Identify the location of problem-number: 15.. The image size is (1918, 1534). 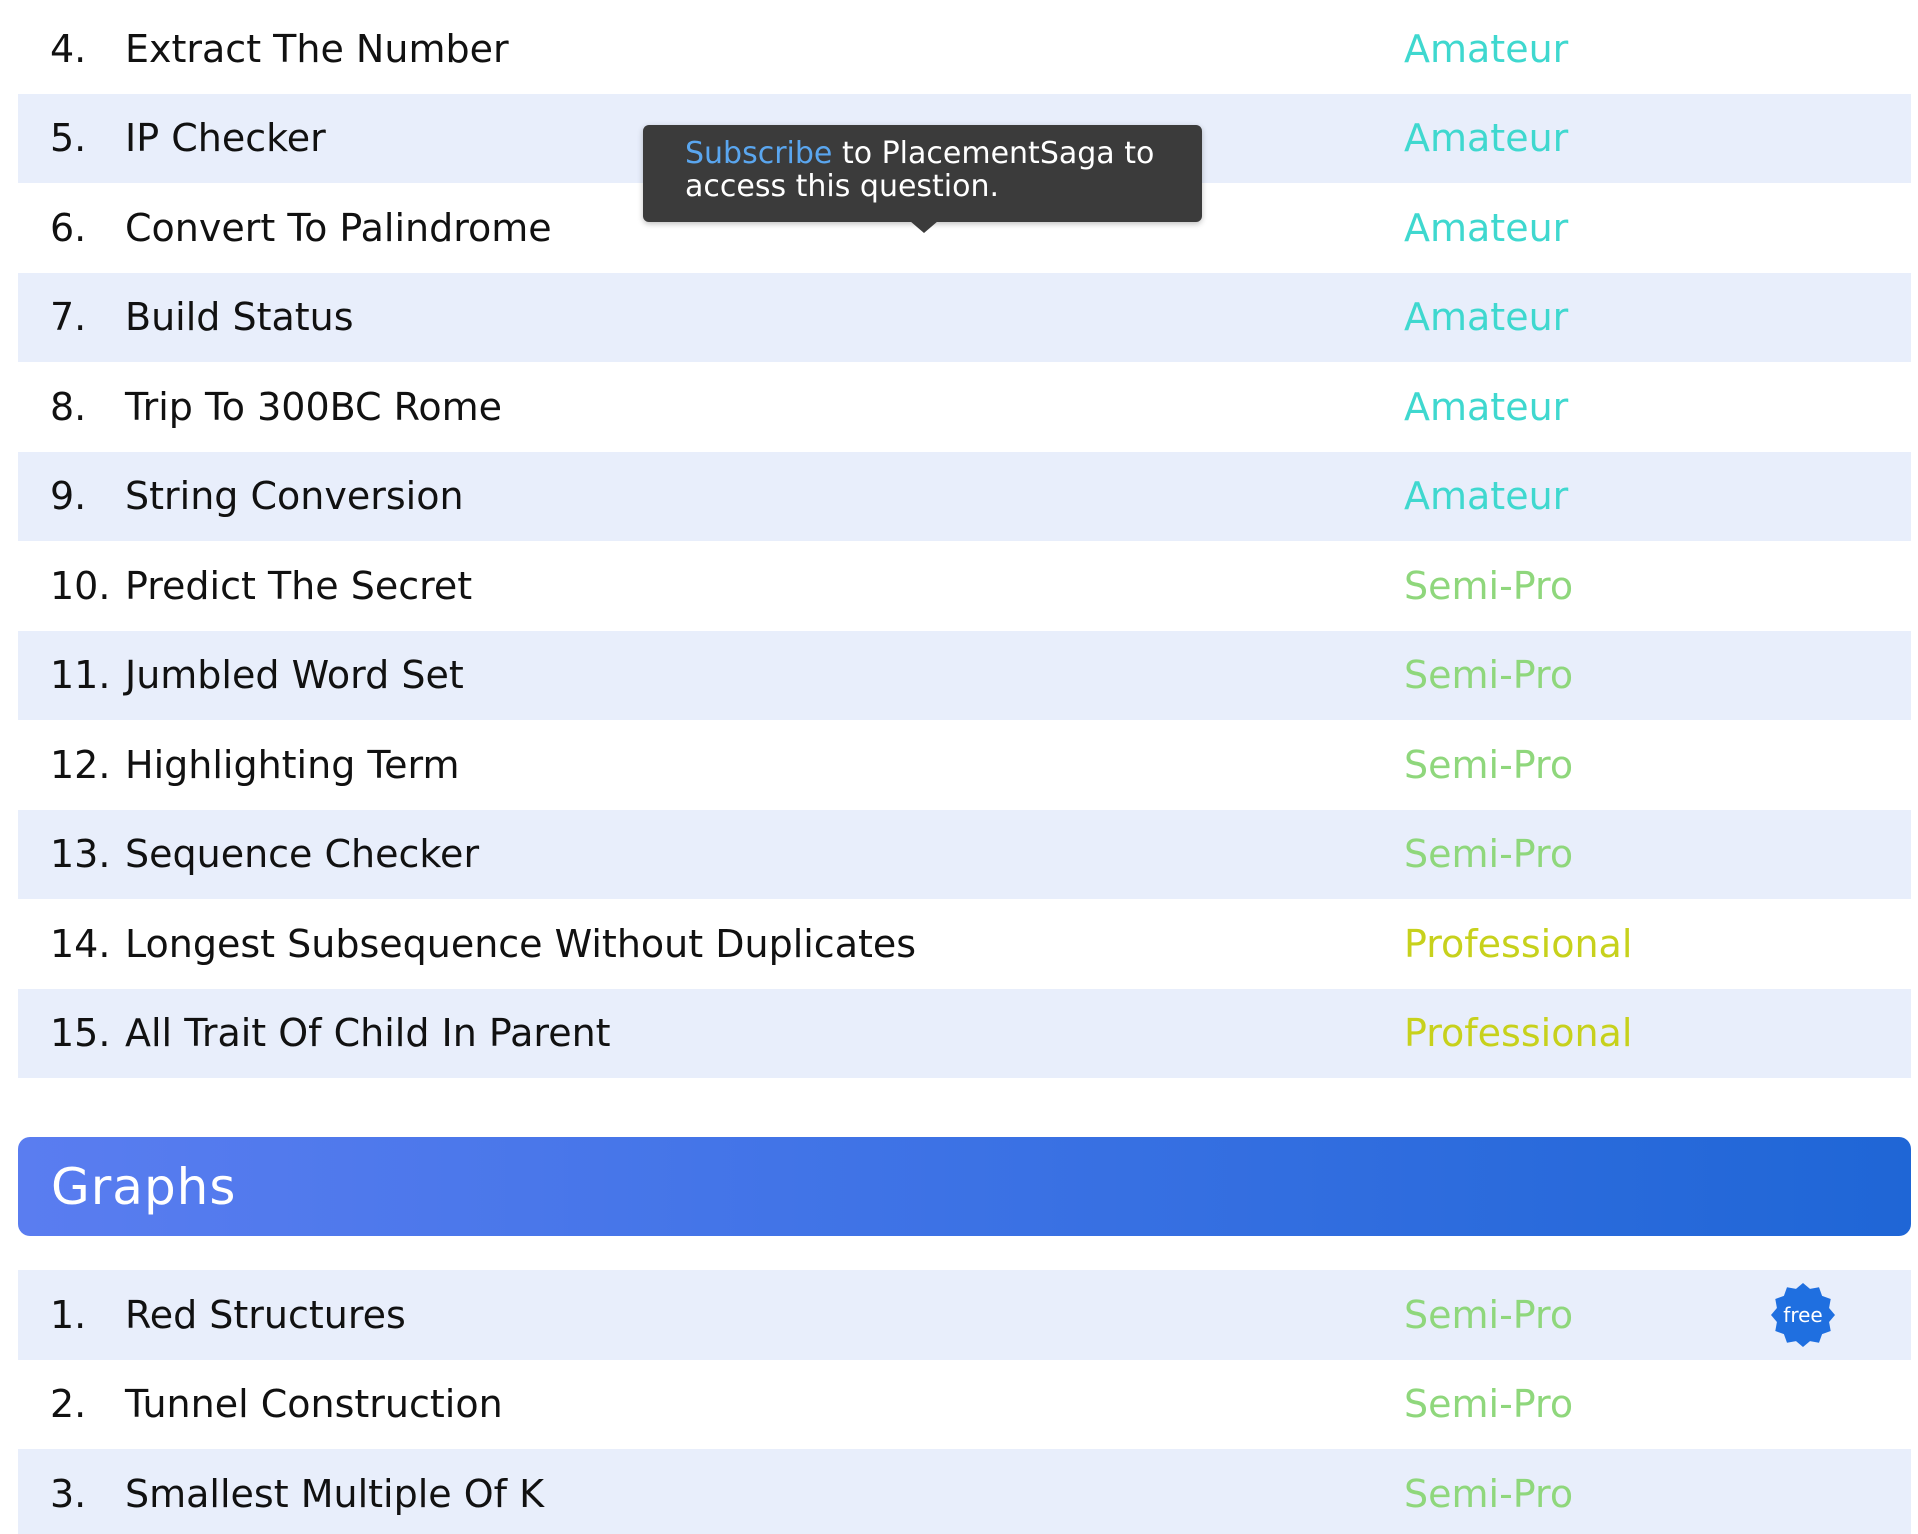
(80, 1033).